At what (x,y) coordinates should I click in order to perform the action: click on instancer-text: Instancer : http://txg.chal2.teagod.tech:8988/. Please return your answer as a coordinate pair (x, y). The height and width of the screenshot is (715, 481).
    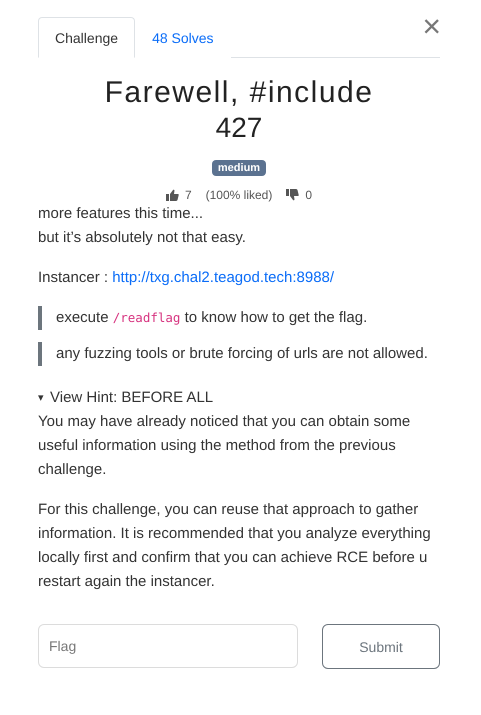
    Looking at the image, I should click on (187, 278).